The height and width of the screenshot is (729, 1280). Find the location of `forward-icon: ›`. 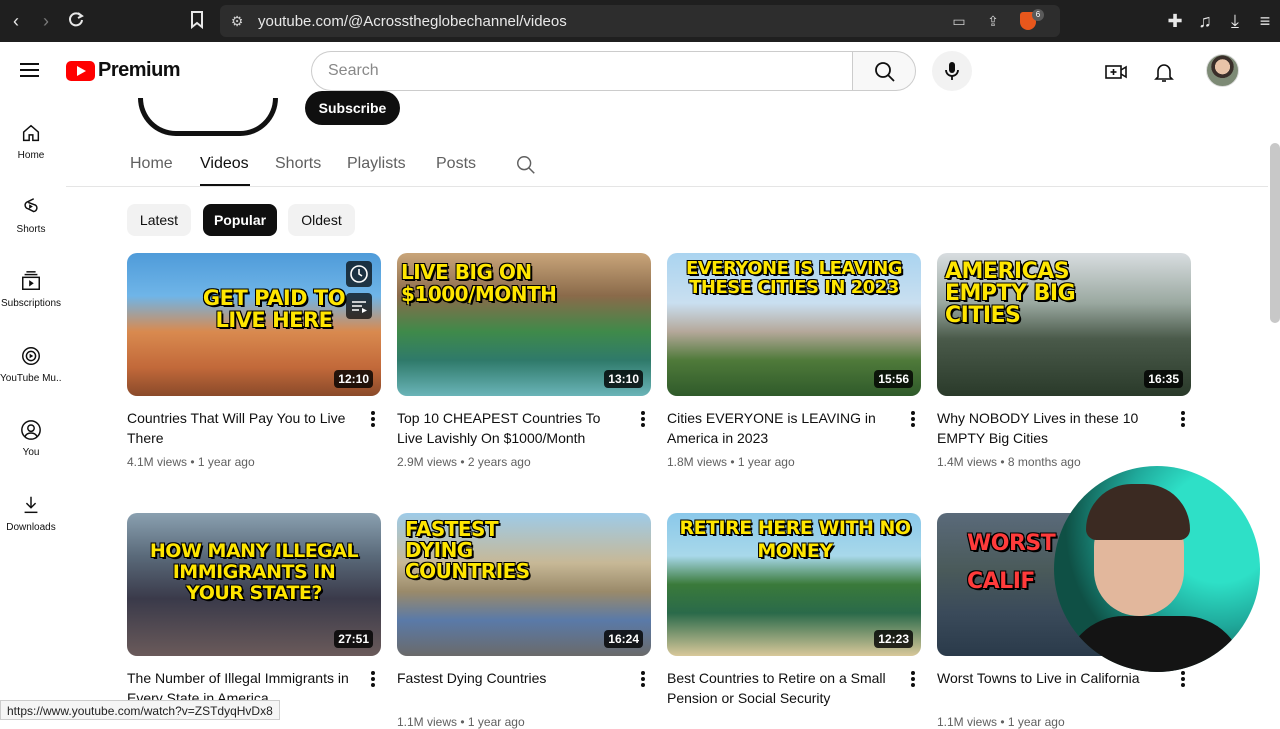

forward-icon: › is located at coordinates (46, 21).